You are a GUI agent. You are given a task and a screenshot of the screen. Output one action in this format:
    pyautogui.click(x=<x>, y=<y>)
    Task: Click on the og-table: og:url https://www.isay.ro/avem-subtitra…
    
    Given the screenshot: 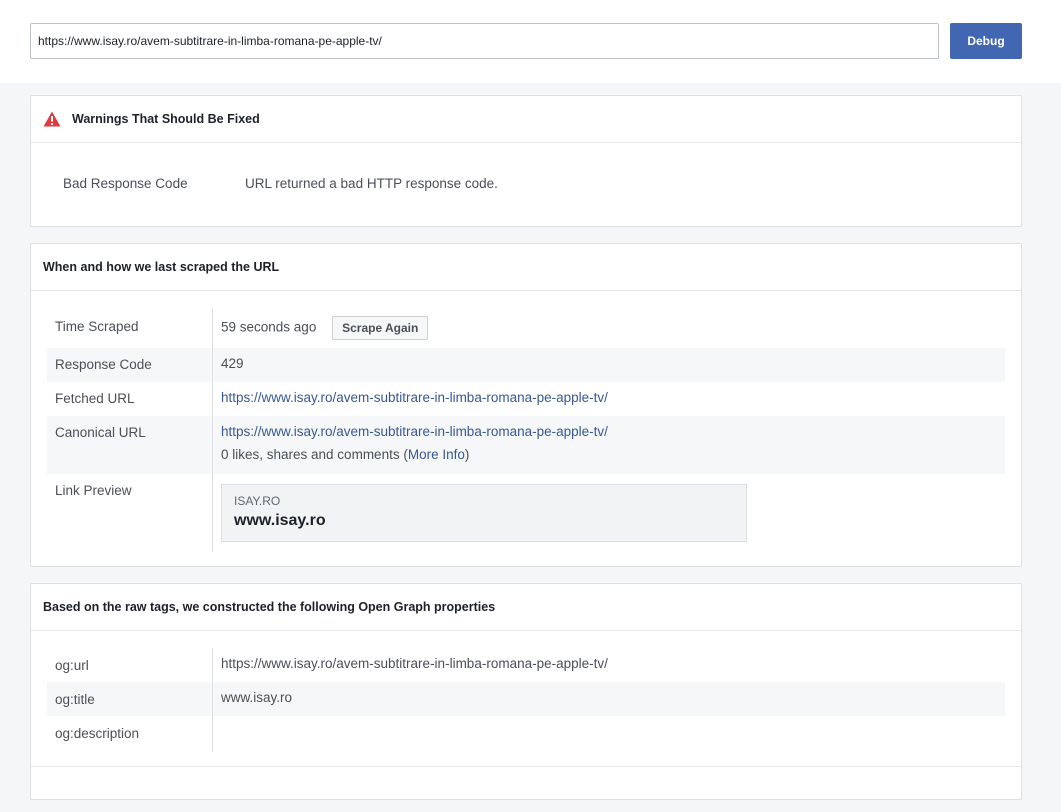 What is the action you would take?
    pyautogui.click(x=526, y=700)
    